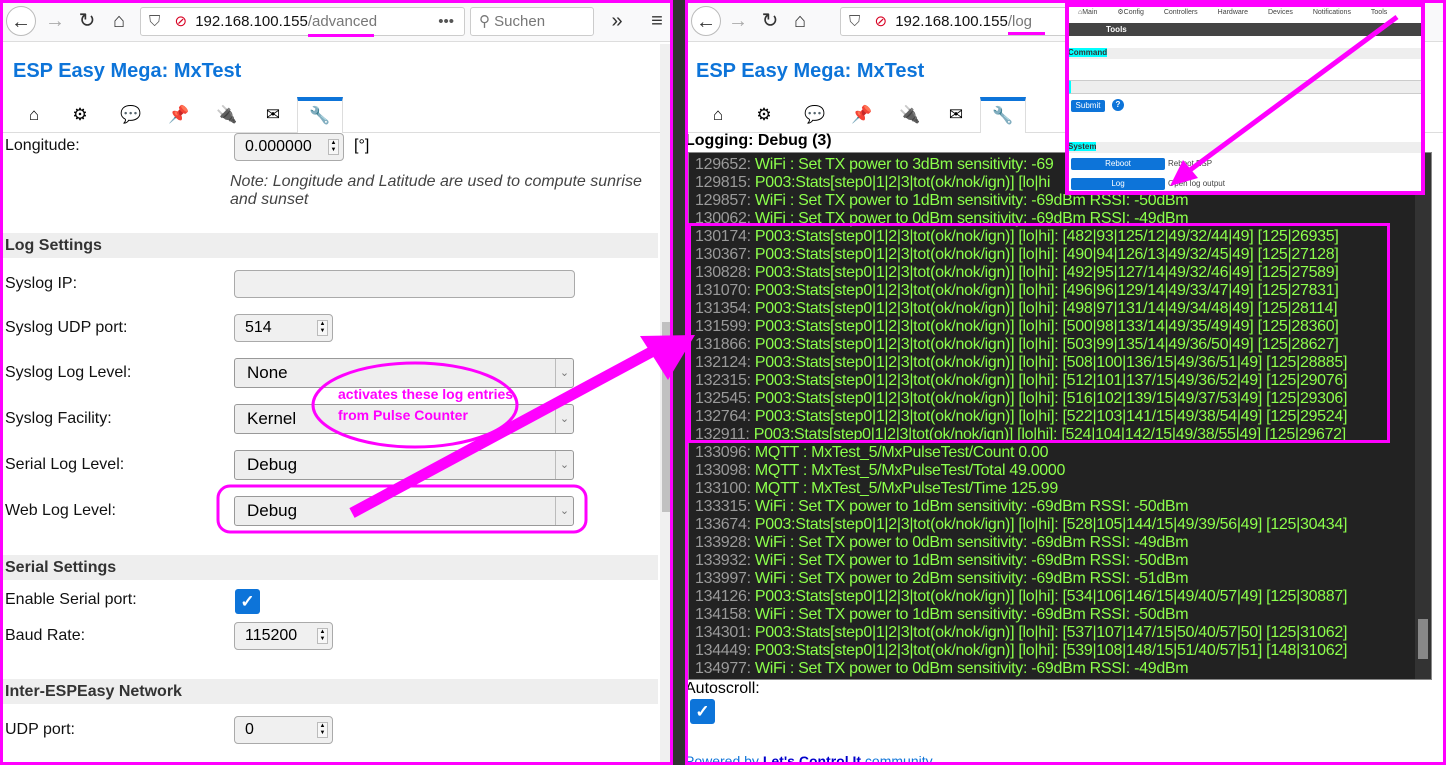 This screenshot has height=765, width=1446. What do you see at coordinates (426, 394) in the screenshot?
I see `annotation-line-1: activates these log entries` at bounding box center [426, 394].